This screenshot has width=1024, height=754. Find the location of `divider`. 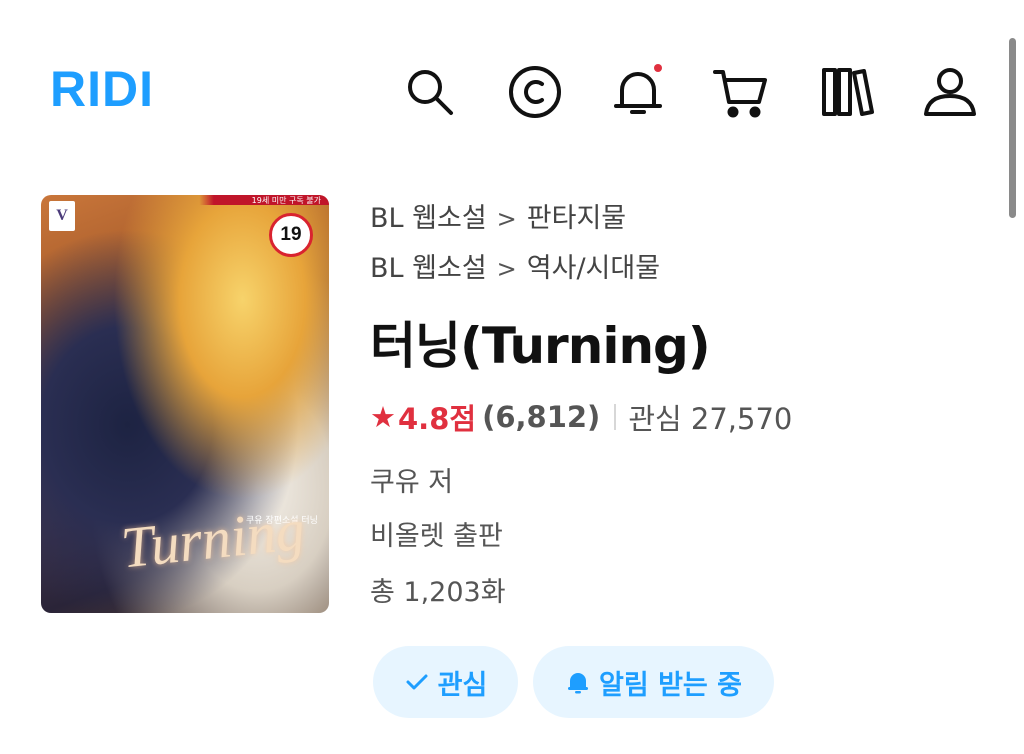

divider is located at coordinates (615, 417).